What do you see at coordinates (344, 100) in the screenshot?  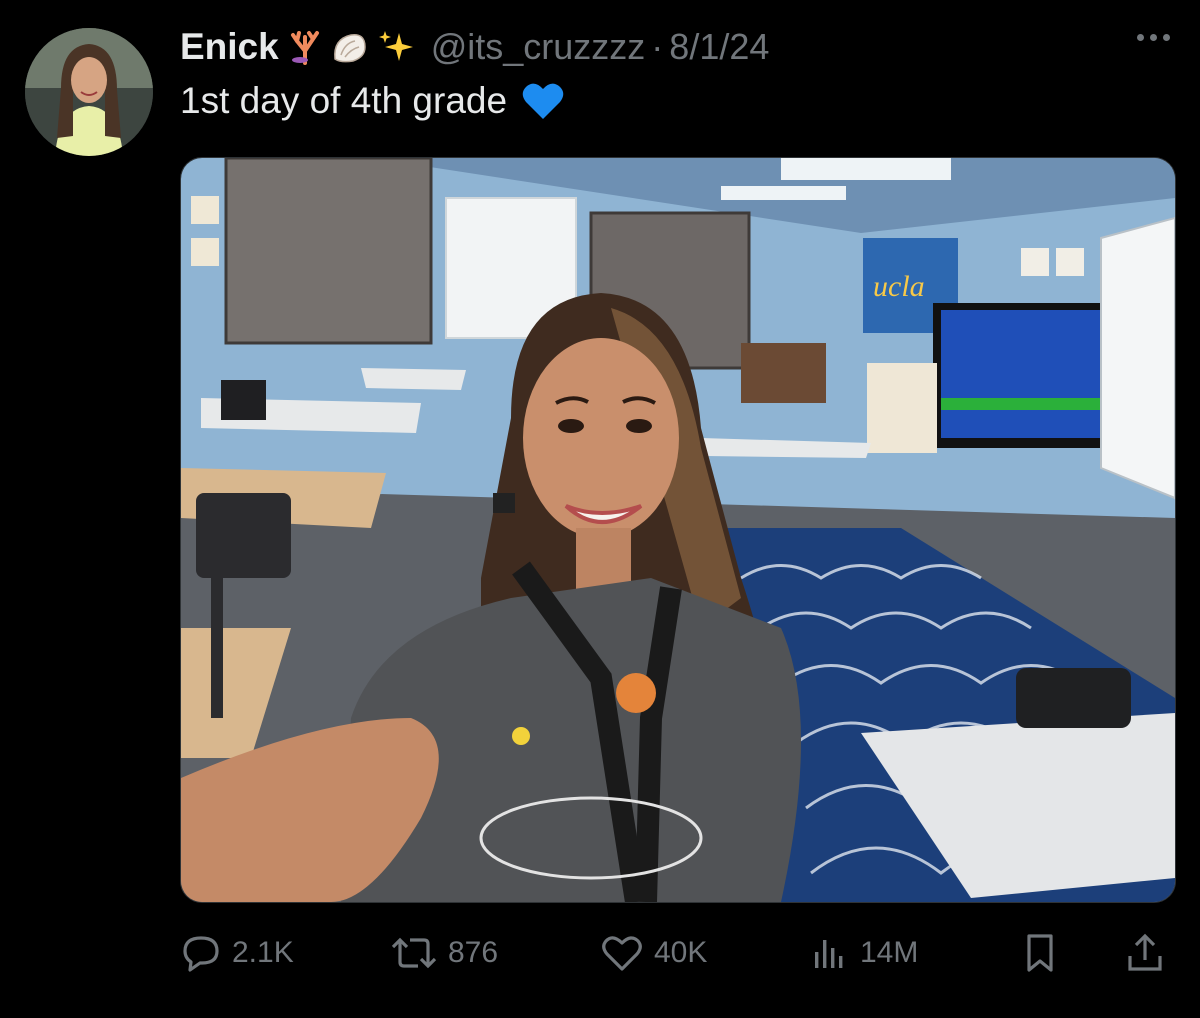 I see `tweet-text: 1st day of 4th grade` at bounding box center [344, 100].